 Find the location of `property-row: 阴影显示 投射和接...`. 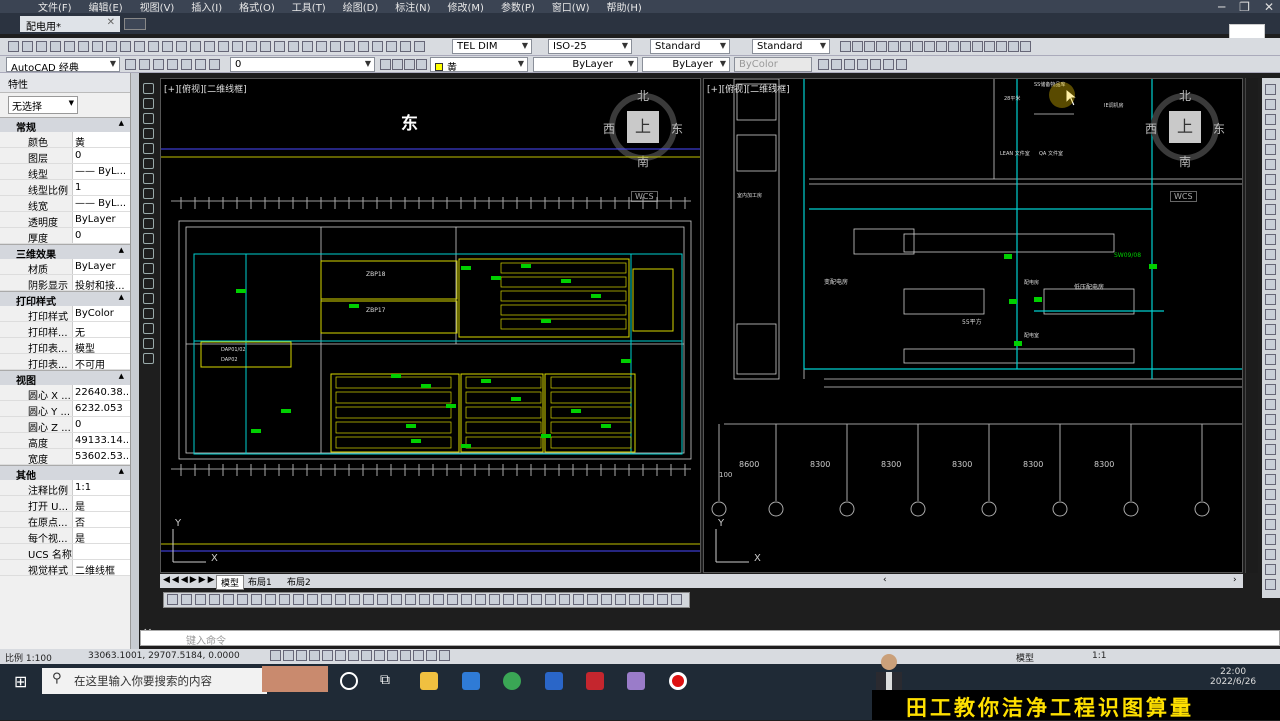

property-row: 阴影显示 投射和接... is located at coordinates (65, 283).